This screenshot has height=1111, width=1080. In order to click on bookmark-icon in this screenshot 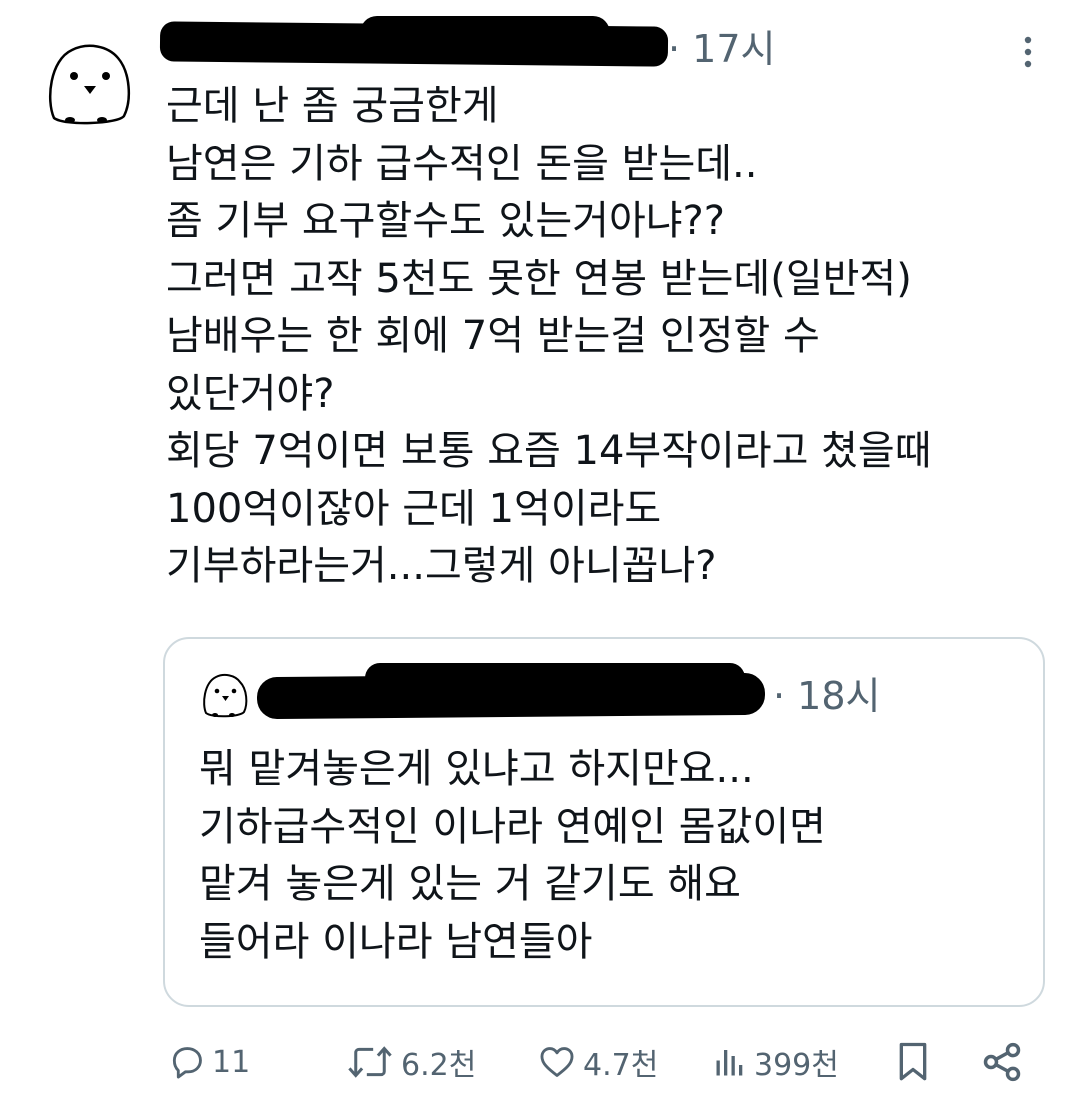, I will do `click(913, 1061)`.